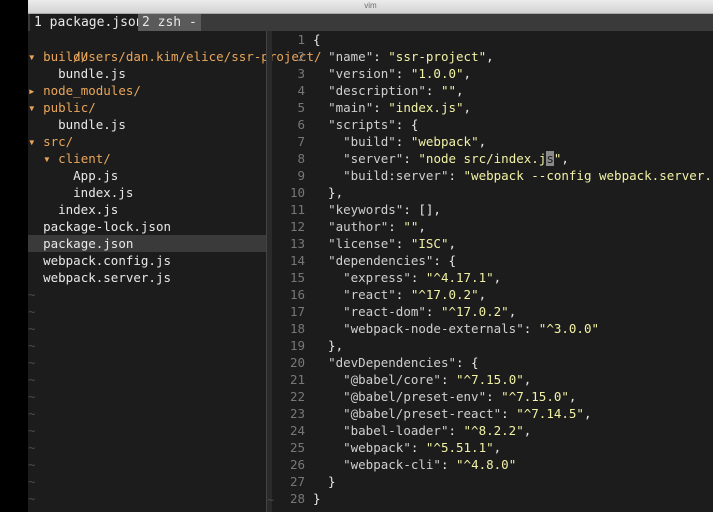 Image resolution: width=713 pixels, height=512 pixels. What do you see at coordinates (369, 294) in the screenshot?
I see `code-token: "react"` at bounding box center [369, 294].